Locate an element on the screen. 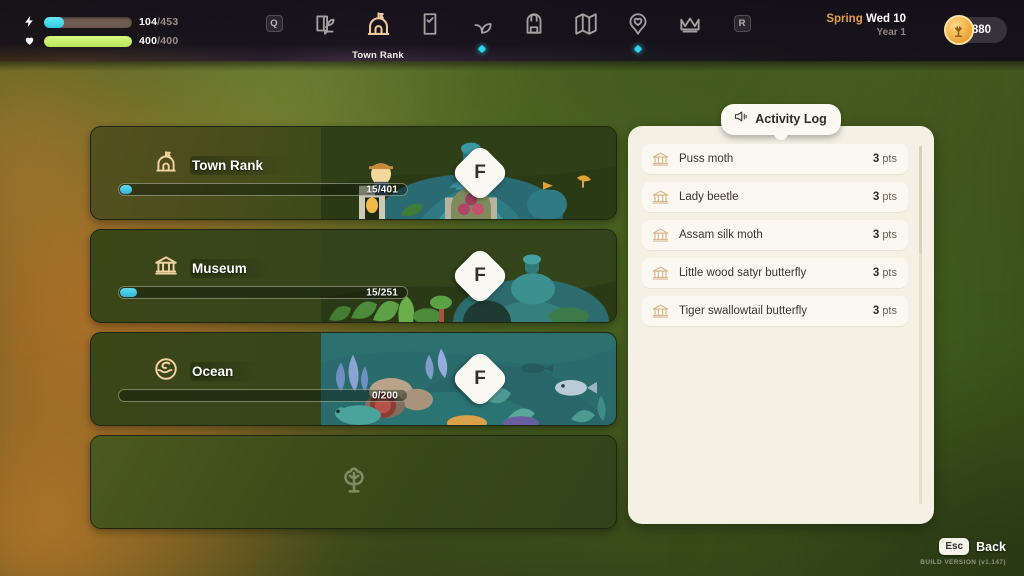  card-progress-text: 15/401 is located at coordinates (382, 189).